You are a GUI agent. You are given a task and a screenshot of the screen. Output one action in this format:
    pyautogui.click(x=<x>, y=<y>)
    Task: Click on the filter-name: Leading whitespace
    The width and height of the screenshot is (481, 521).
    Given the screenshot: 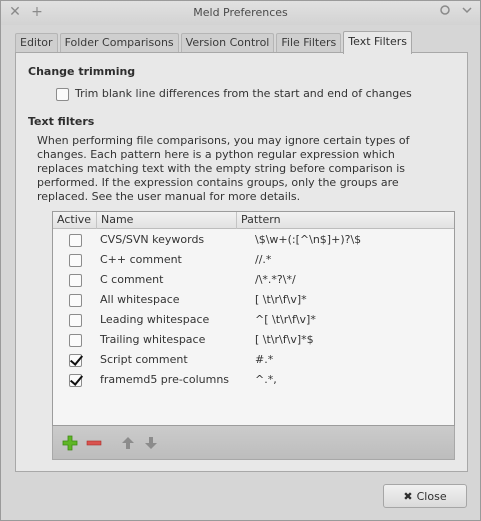 What is the action you would take?
    pyautogui.click(x=154, y=319)
    